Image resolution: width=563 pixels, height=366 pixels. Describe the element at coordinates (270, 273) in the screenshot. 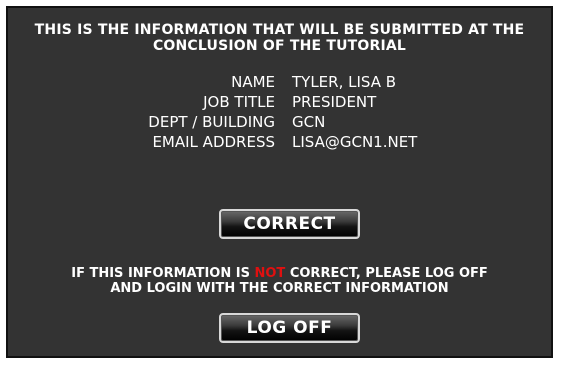

I see `notice-highlight: NOT` at that location.